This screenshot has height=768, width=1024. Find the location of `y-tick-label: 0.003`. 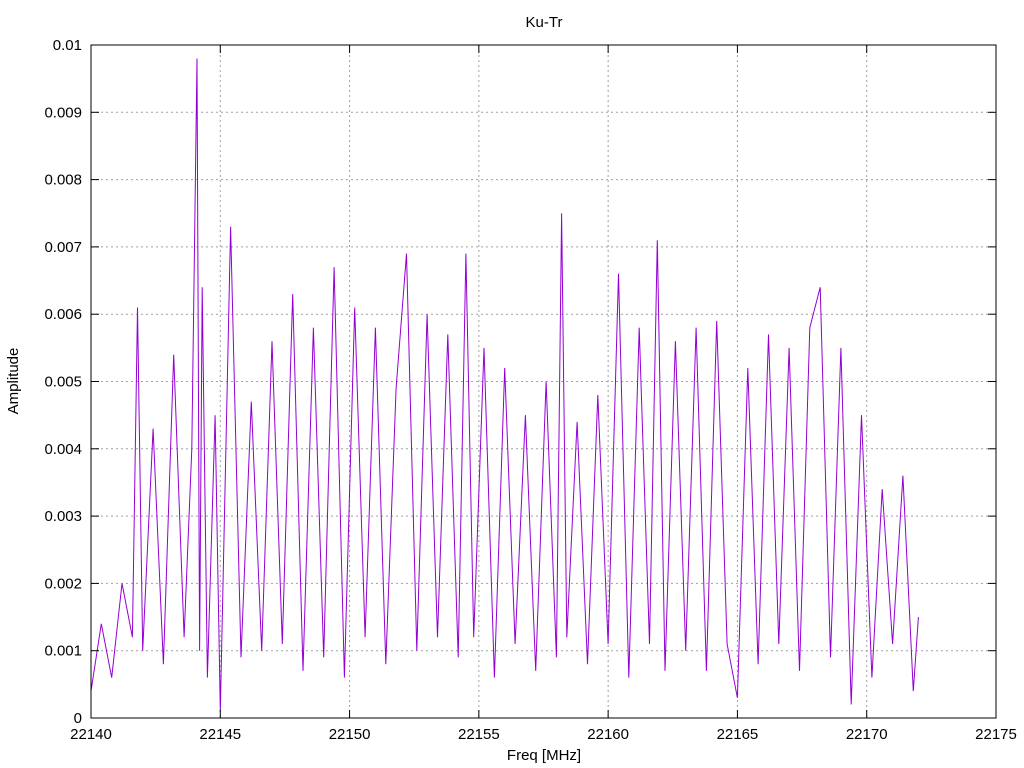

y-tick-label: 0.003 is located at coordinates (63, 516).